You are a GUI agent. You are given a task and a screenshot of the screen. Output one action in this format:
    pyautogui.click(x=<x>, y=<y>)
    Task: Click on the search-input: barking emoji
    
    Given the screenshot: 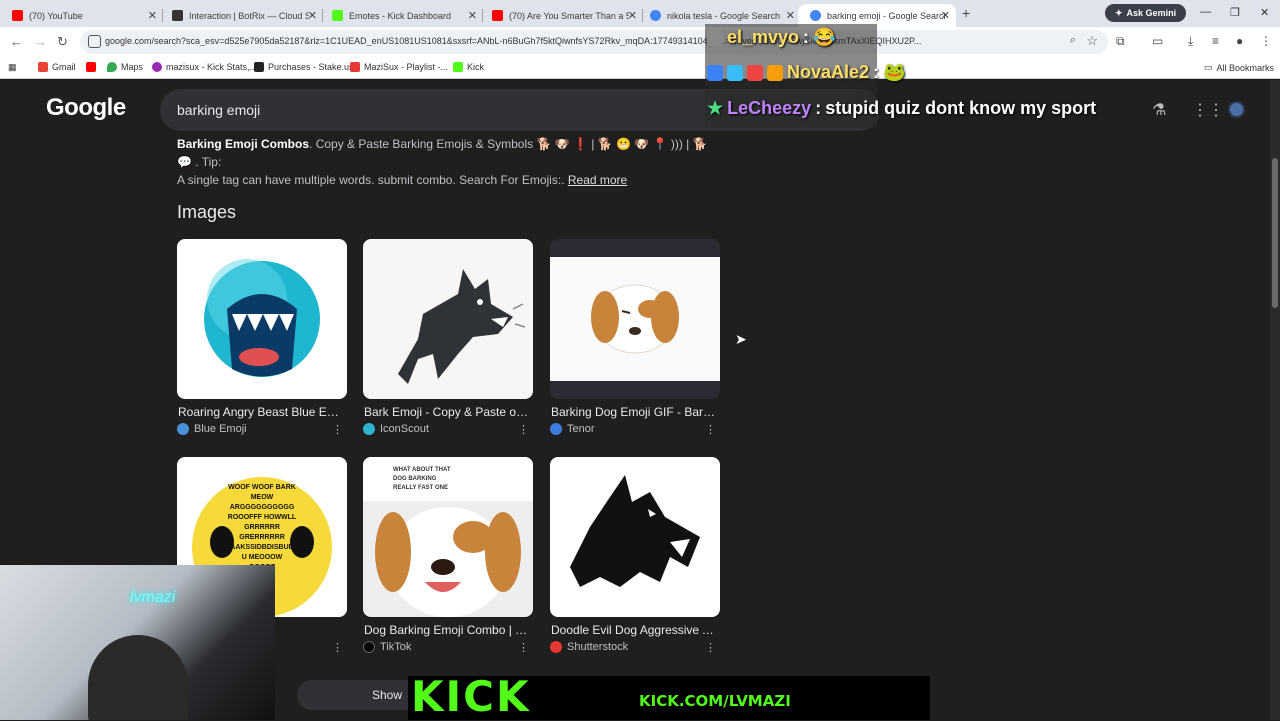 What is the action you would take?
    pyautogui.click(x=218, y=110)
    